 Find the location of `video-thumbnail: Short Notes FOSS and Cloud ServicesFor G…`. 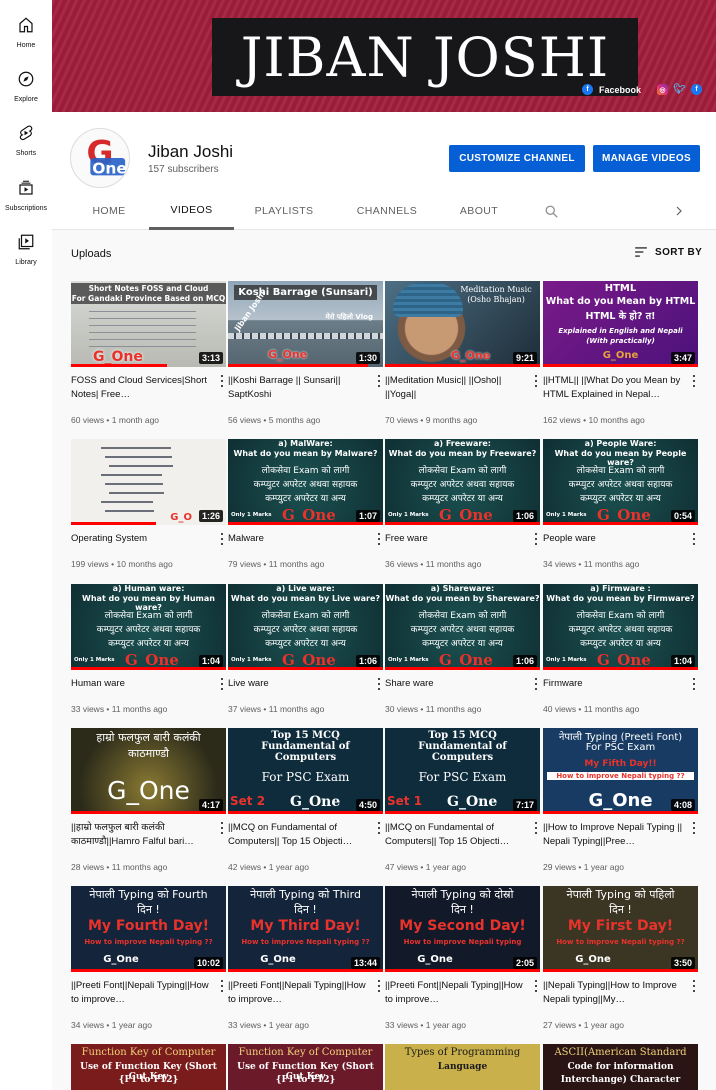

video-thumbnail: Short Notes FOSS and Cloud ServicesFor G… is located at coordinates (148, 324).